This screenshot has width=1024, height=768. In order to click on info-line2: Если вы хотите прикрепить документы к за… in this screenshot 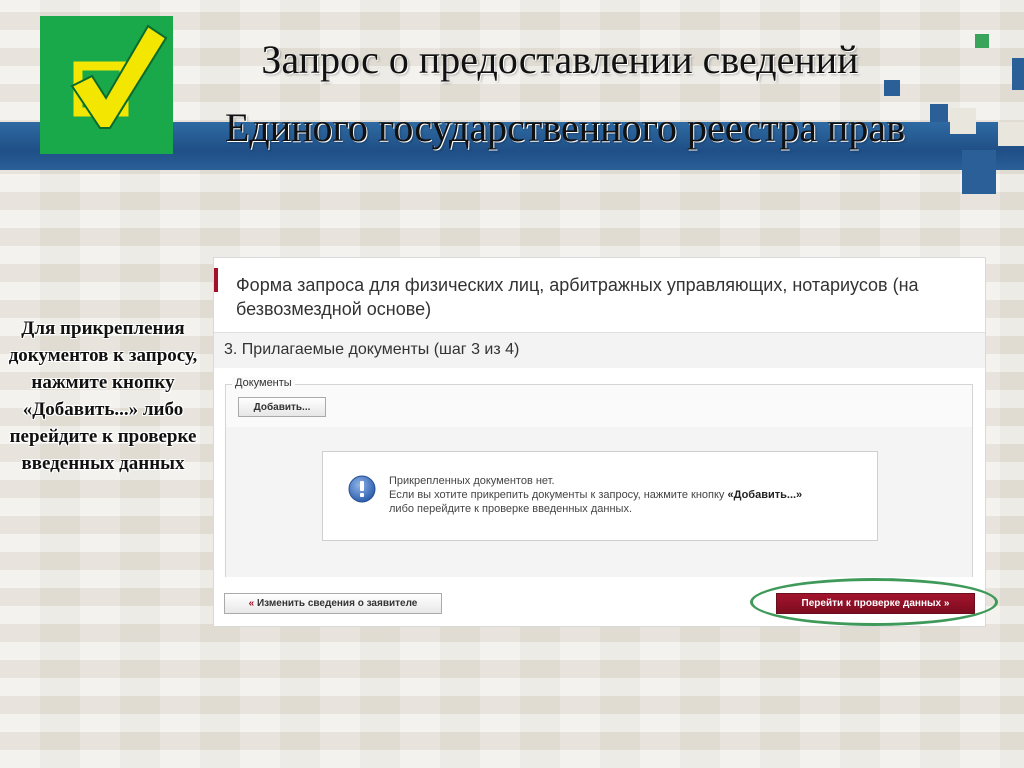, I will do `click(595, 495)`.